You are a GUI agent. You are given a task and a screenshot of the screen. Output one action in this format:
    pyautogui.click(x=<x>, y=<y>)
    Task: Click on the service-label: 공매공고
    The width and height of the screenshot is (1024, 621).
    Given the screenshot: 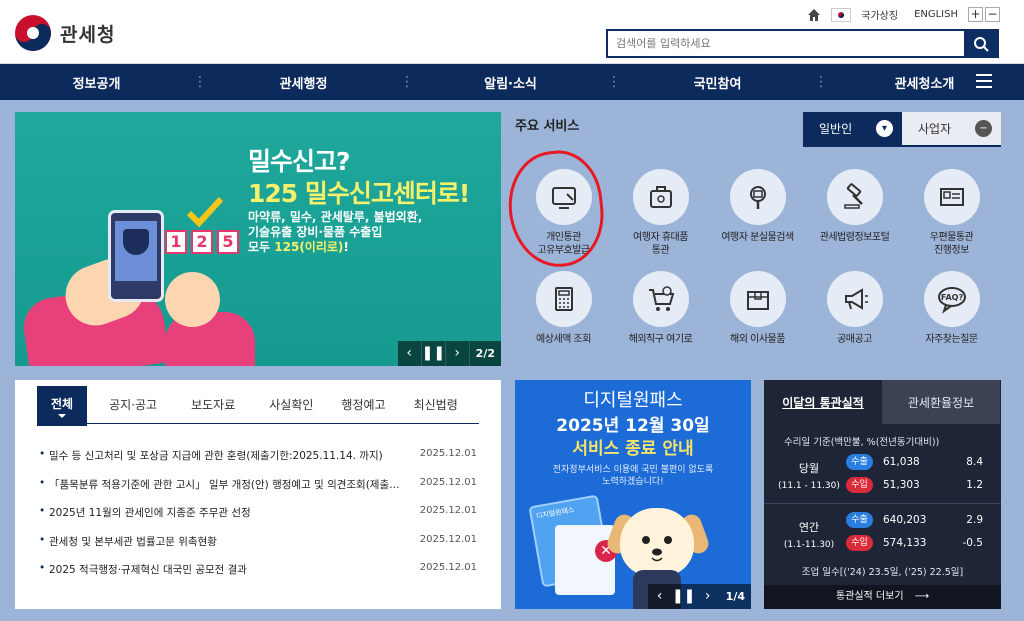 What is the action you would take?
    pyautogui.click(x=854, y=339)
    